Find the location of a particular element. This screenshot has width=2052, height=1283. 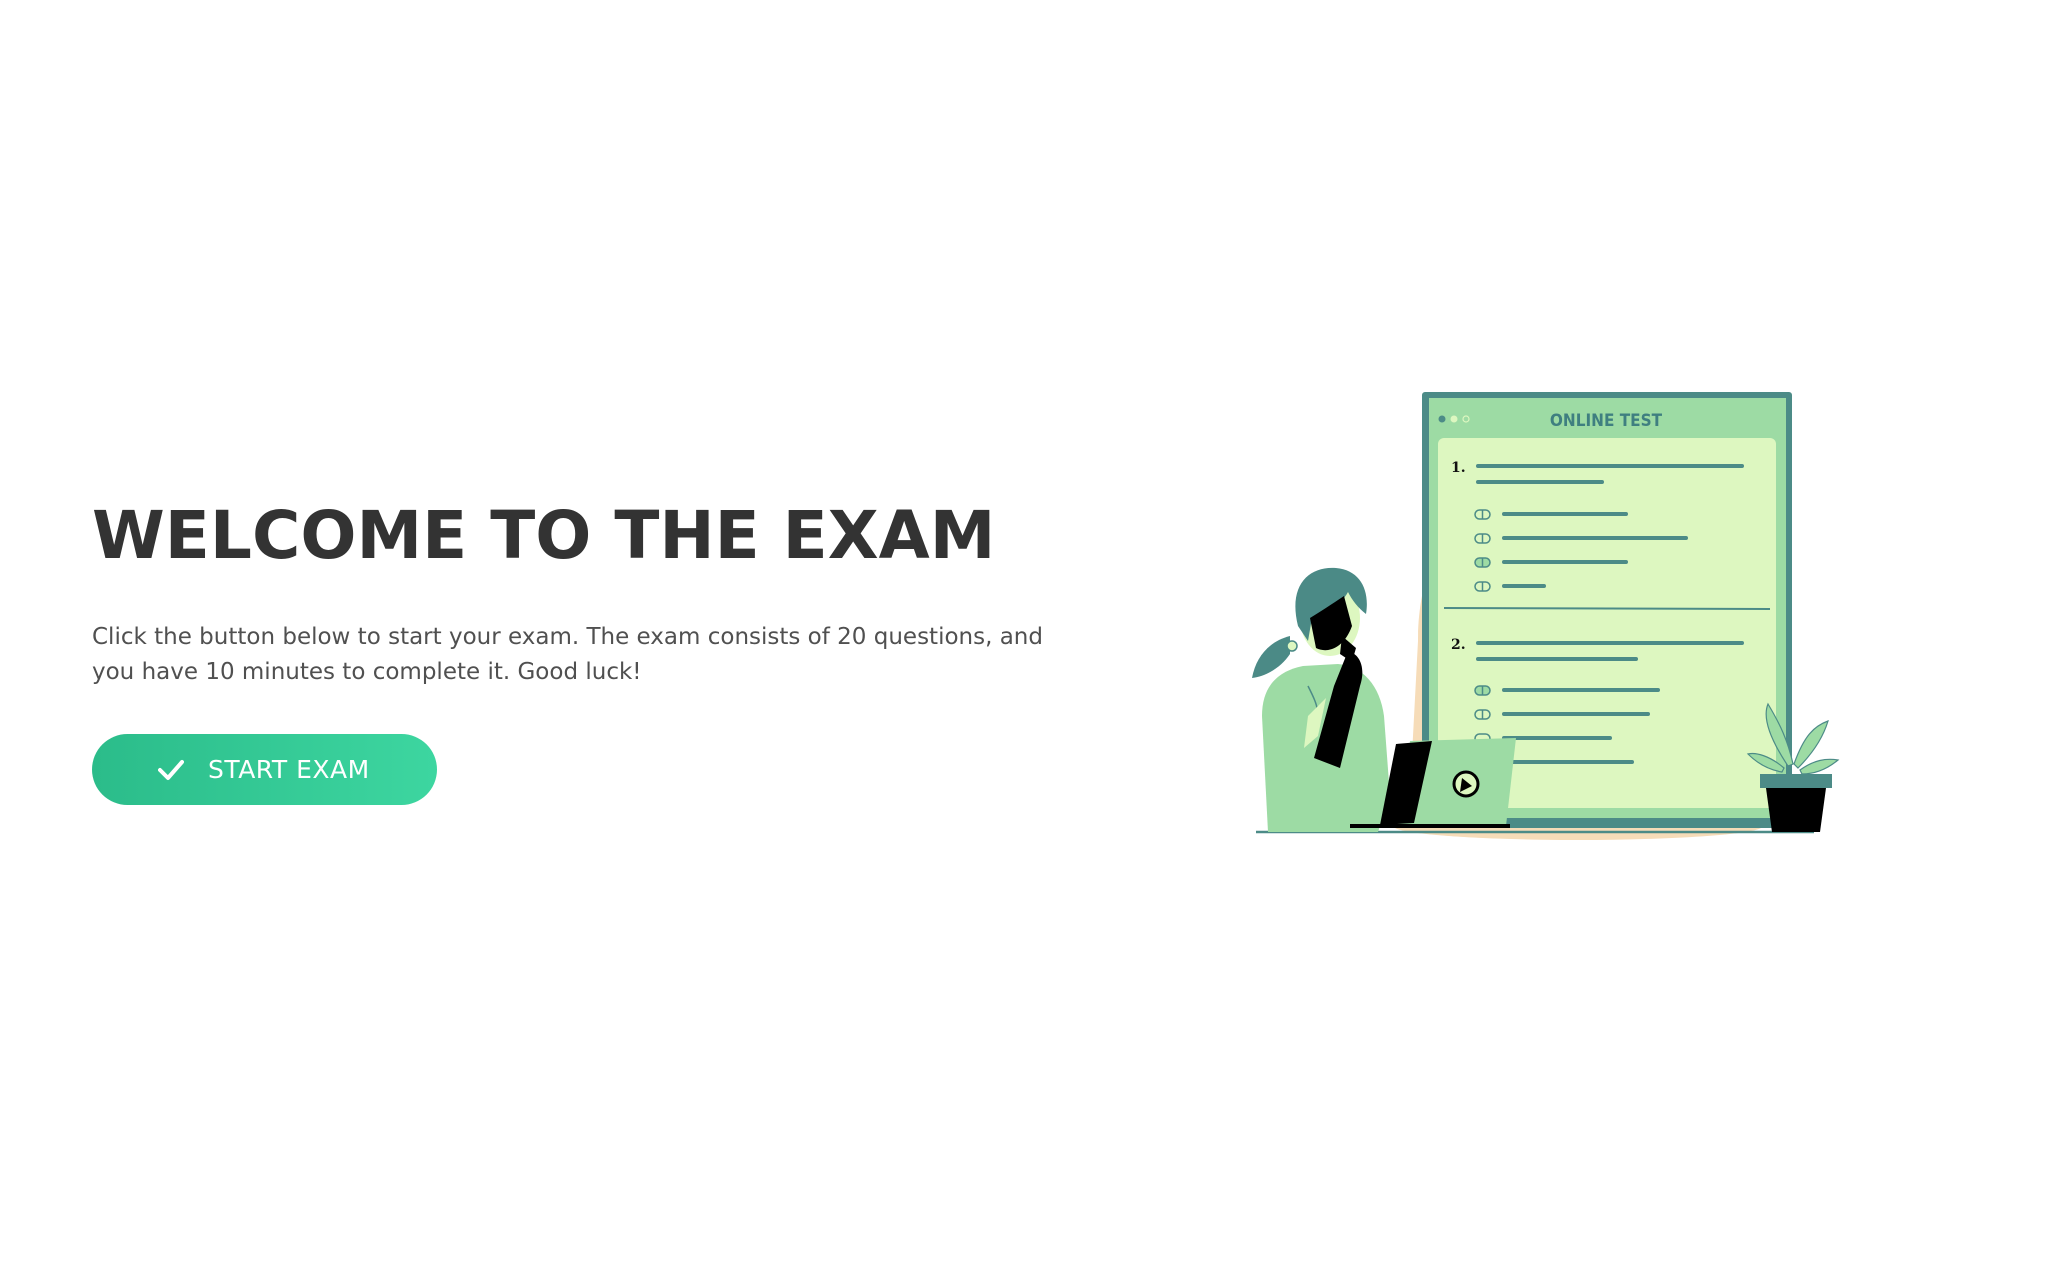

question-number: 2. is located at coordinates (1458, 645).